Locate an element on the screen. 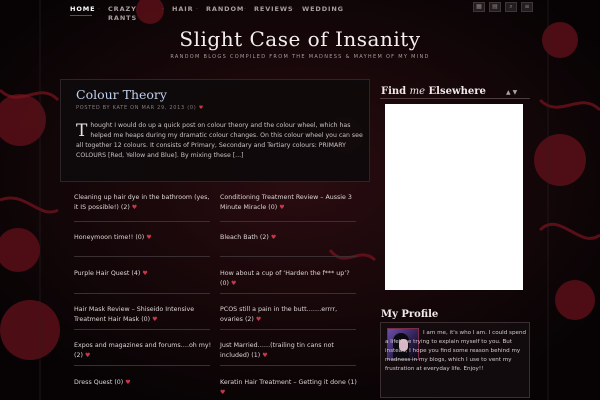  post-link-title: Honeymoon time!! is located at coordinates (103, 237).